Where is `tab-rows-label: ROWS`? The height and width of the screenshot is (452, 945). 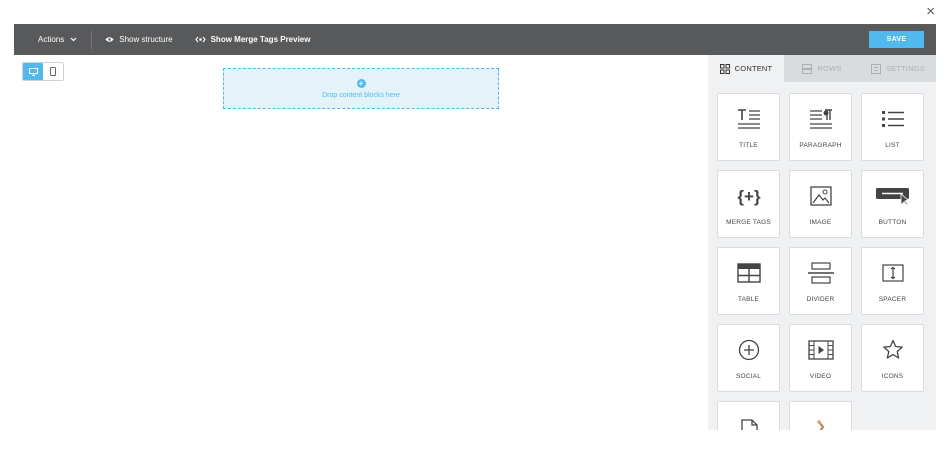
tab-rows-label: ROWS is located at coordinates (829, 68).